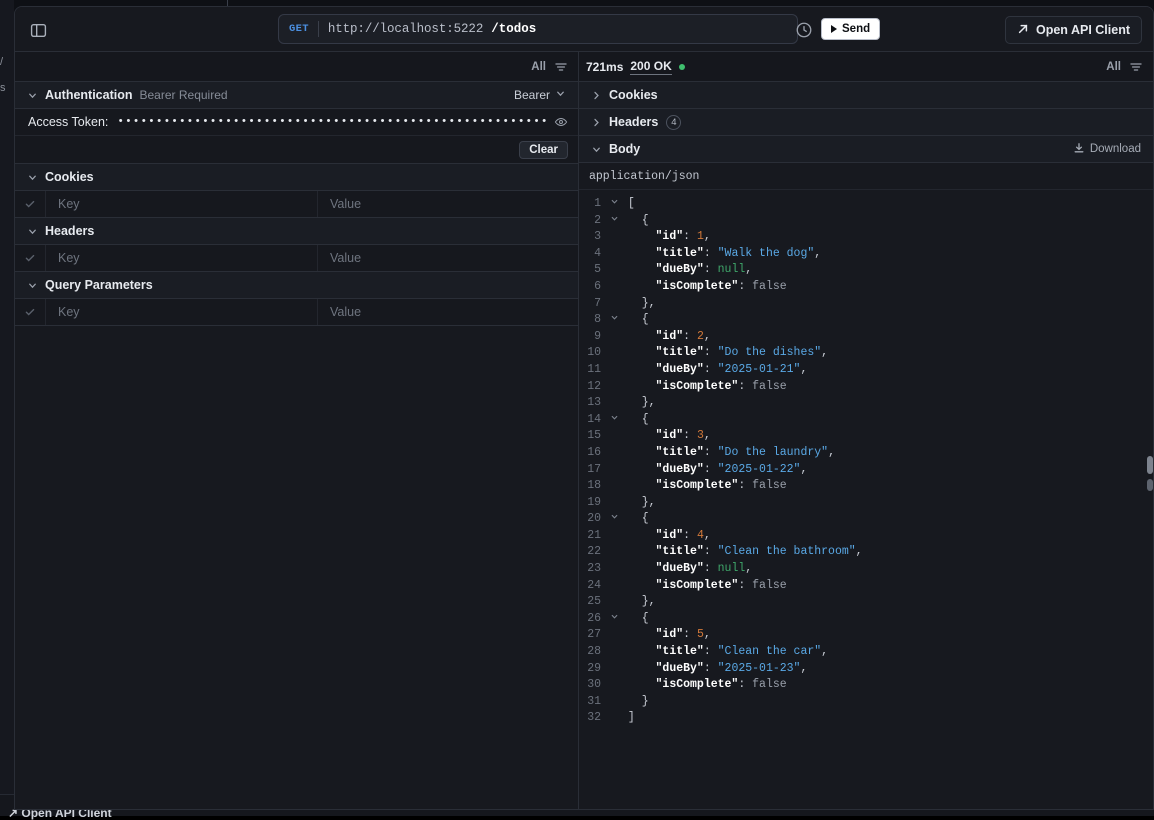 This screenshot has height=820, width=1154. What do you see at coordinates (724, 353) in the screenshot?
I see `json-line-content: "title": "Do the dishes",` at bounding box center [724, 353].